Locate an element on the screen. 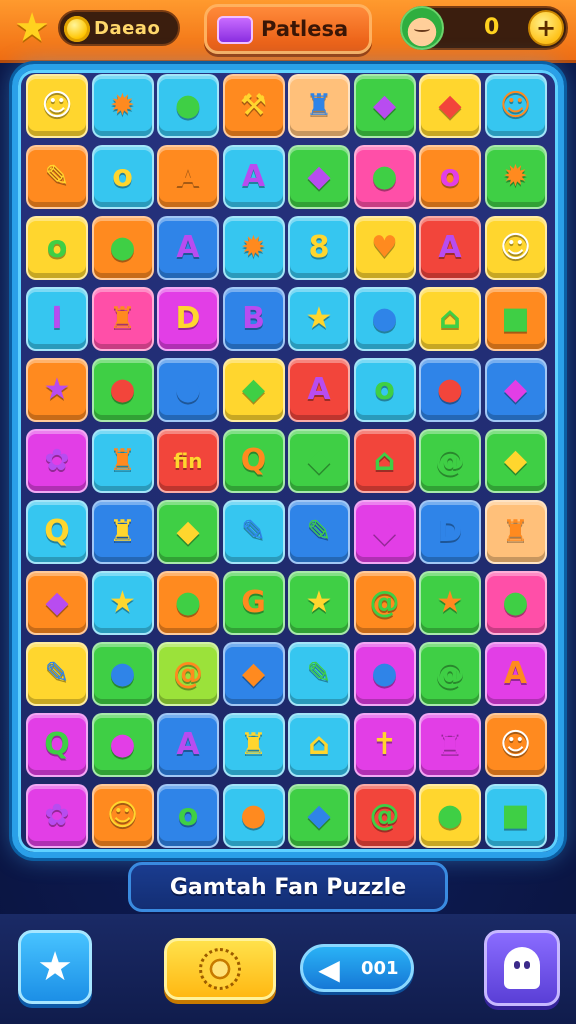  puzzle-tile: ⚒ is located at coordinates (253, 106).